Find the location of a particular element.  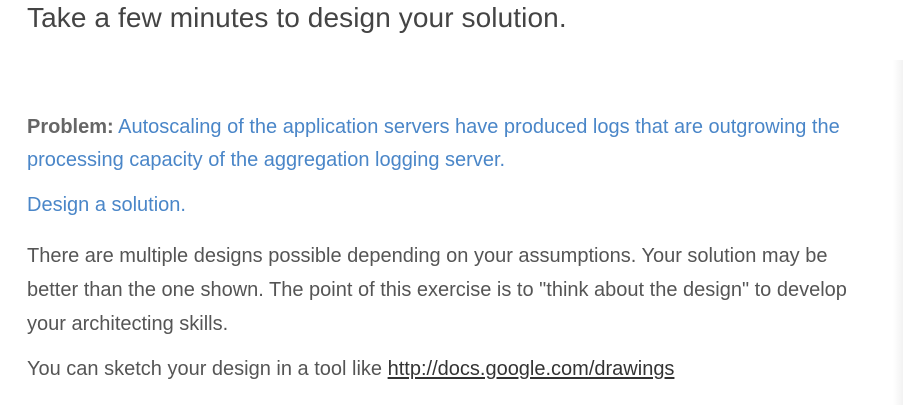

design-prompt: Design a solution. is located at coordinates (106, 205).